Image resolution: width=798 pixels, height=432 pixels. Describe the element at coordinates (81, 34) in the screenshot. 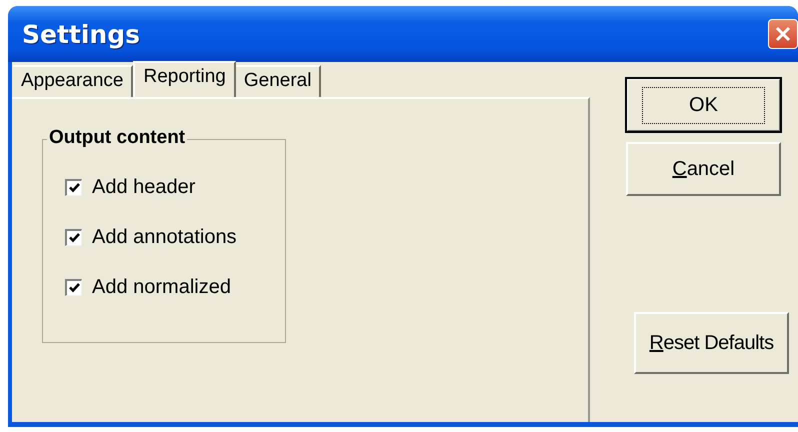

I see `window-title: Settings` at that location.